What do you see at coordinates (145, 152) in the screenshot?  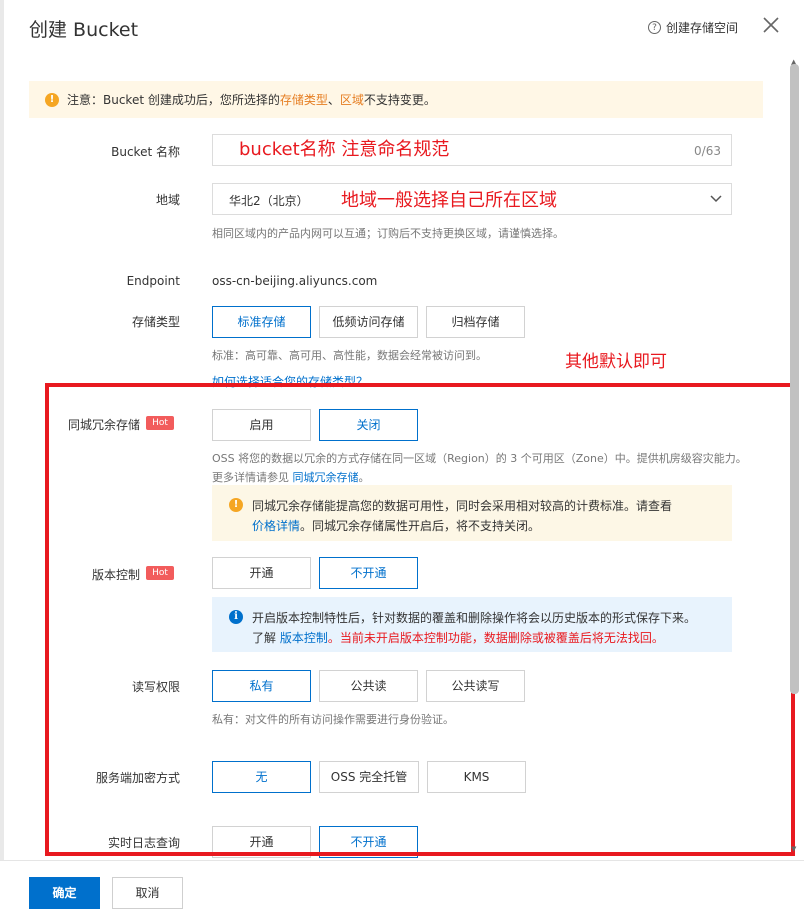 I see `bucket-name-label: Bucket 名称` at bounding box center [145, 152].